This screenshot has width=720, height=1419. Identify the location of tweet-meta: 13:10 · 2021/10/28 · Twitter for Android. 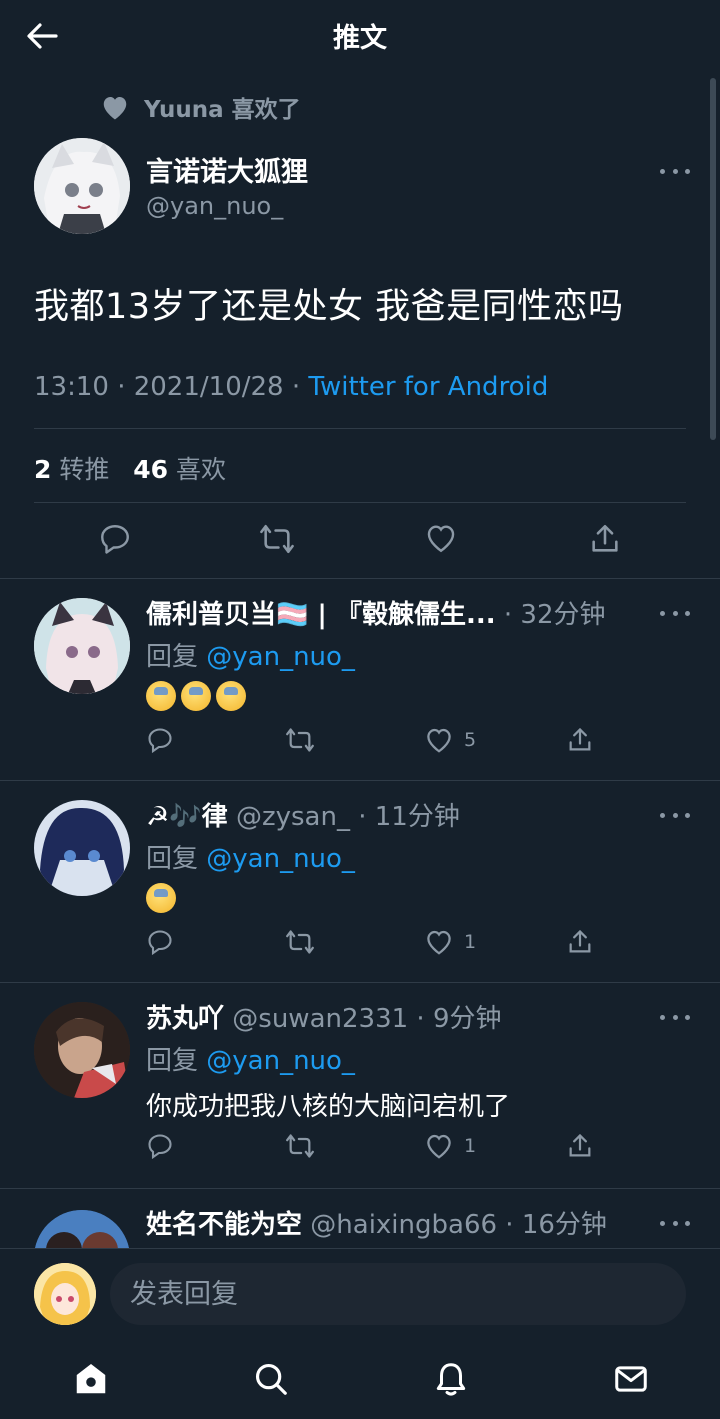
(291, 387).